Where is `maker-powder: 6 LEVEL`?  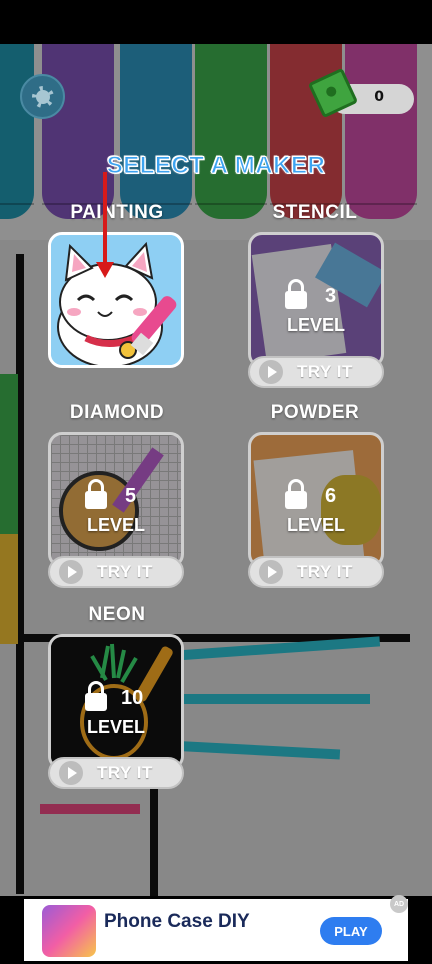 maker-powder: 6 LEVEL is located at coordinates (316, 500).